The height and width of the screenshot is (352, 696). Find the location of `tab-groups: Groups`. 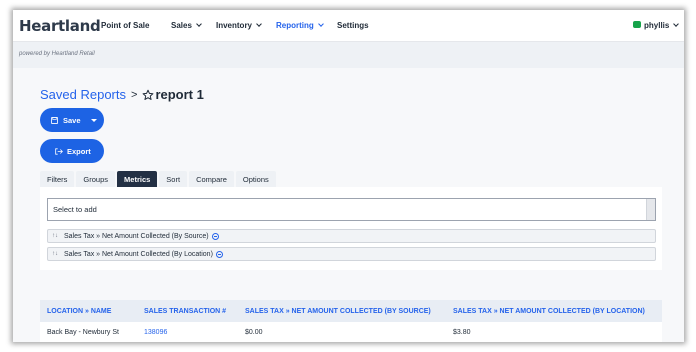

tab-groups: Groups is located at coordinates (96, 179).